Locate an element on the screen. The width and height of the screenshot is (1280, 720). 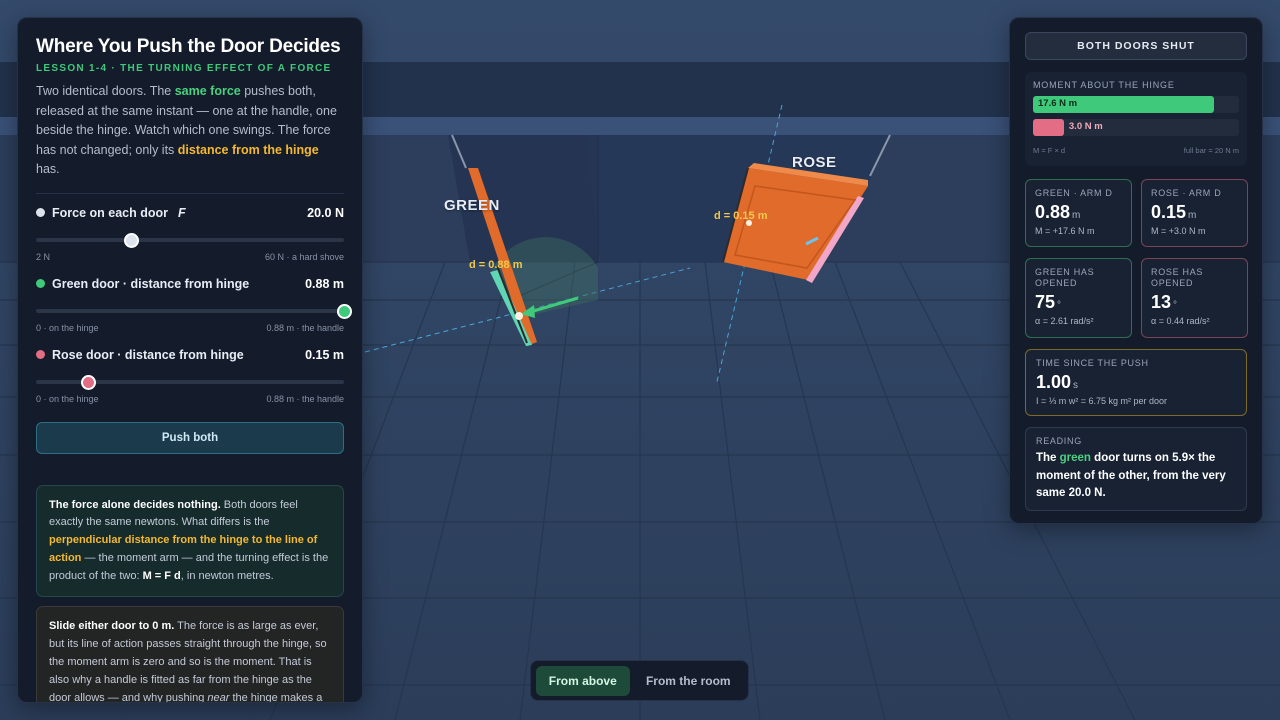
green-hinge-dot is located at coordinates (519, 316).